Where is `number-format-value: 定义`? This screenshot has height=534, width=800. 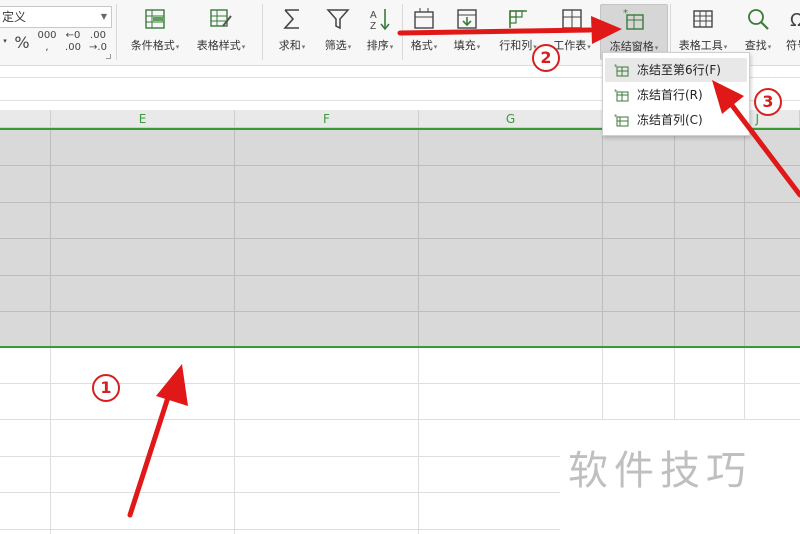 number-format-value: 定义 is located at coordinates (14, 17).